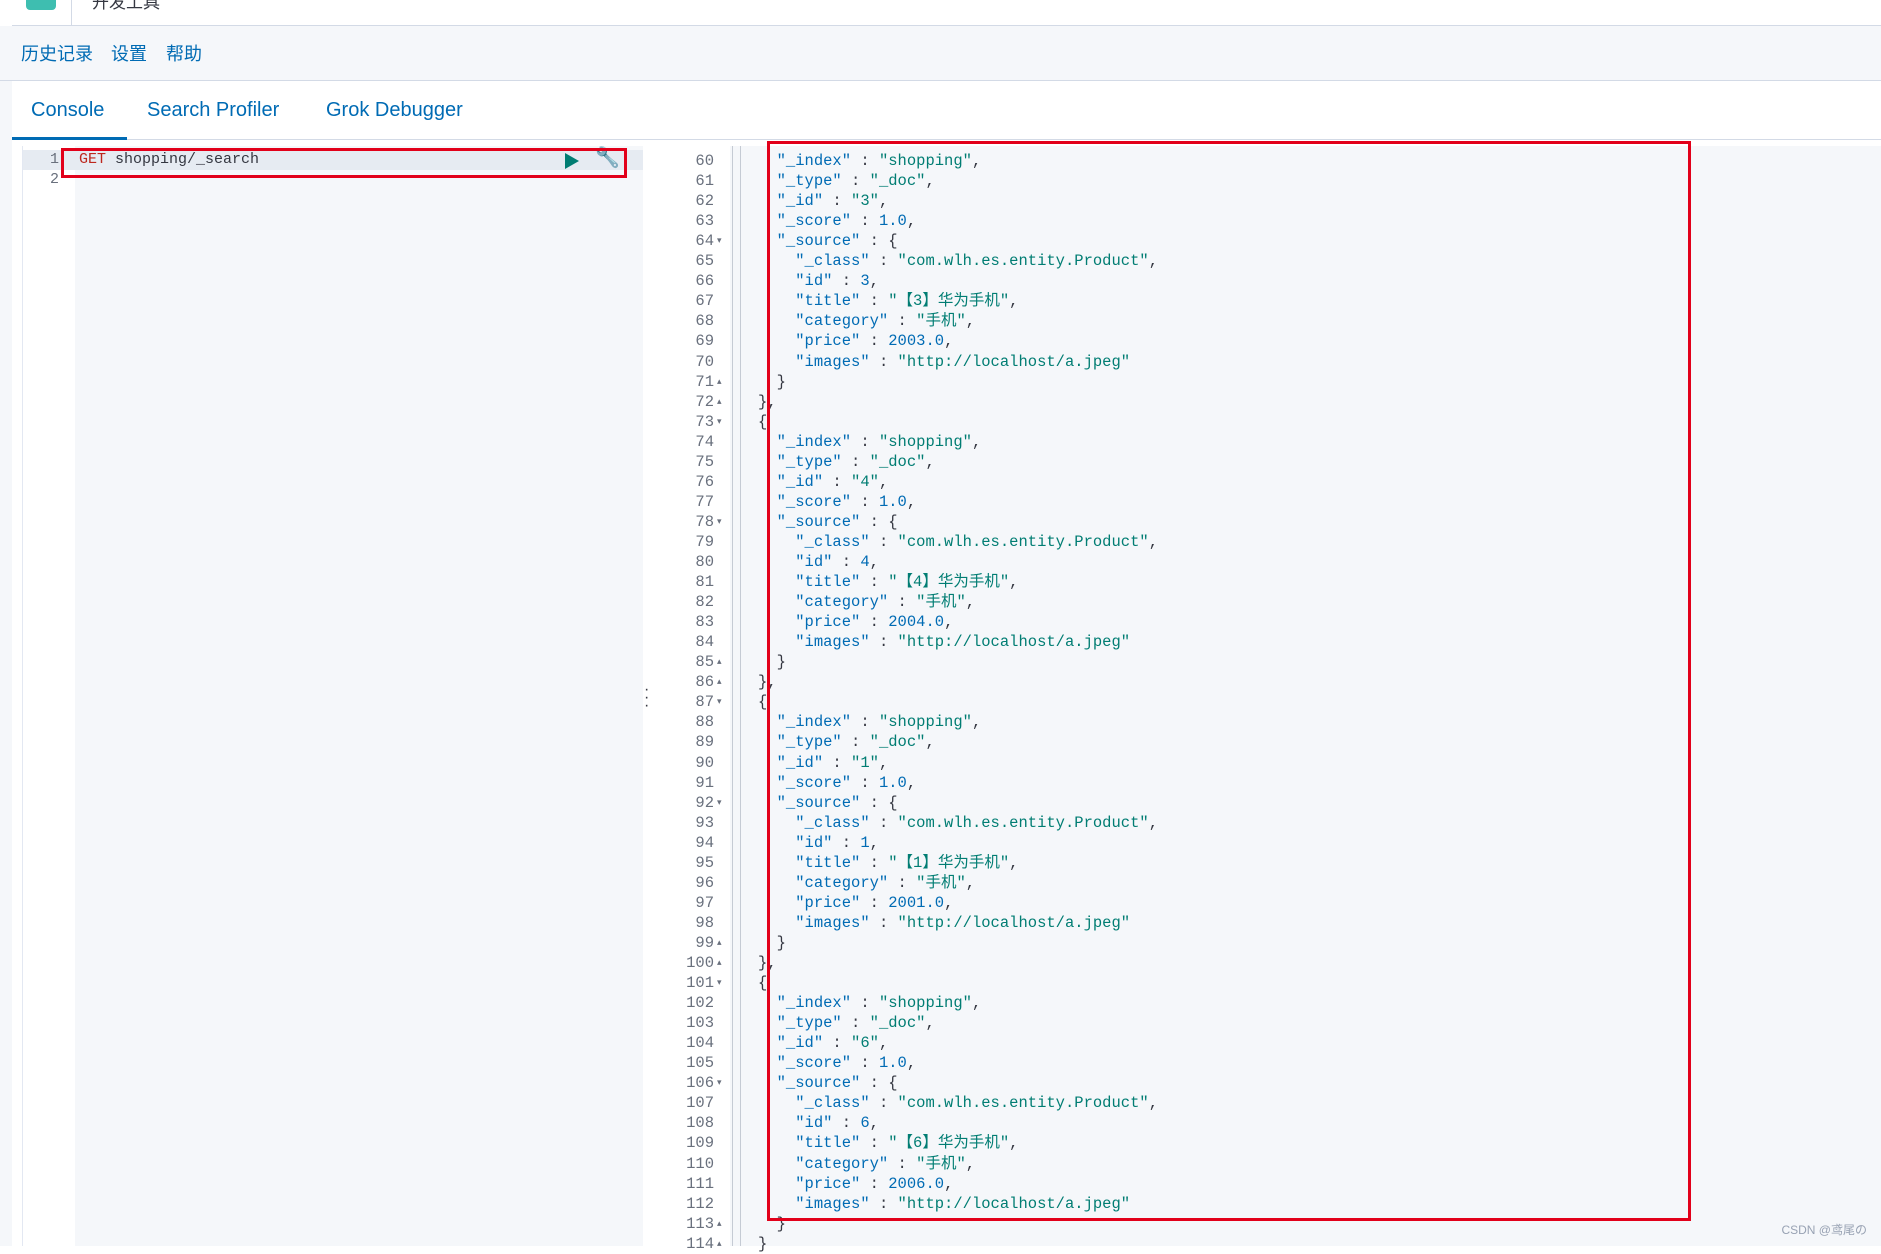 Image resolution: width=1881 pixels, height=1254 pixels. Describe the element at coordinates (704, 201) in the screenshot. I see `line-number: 62` at that location.